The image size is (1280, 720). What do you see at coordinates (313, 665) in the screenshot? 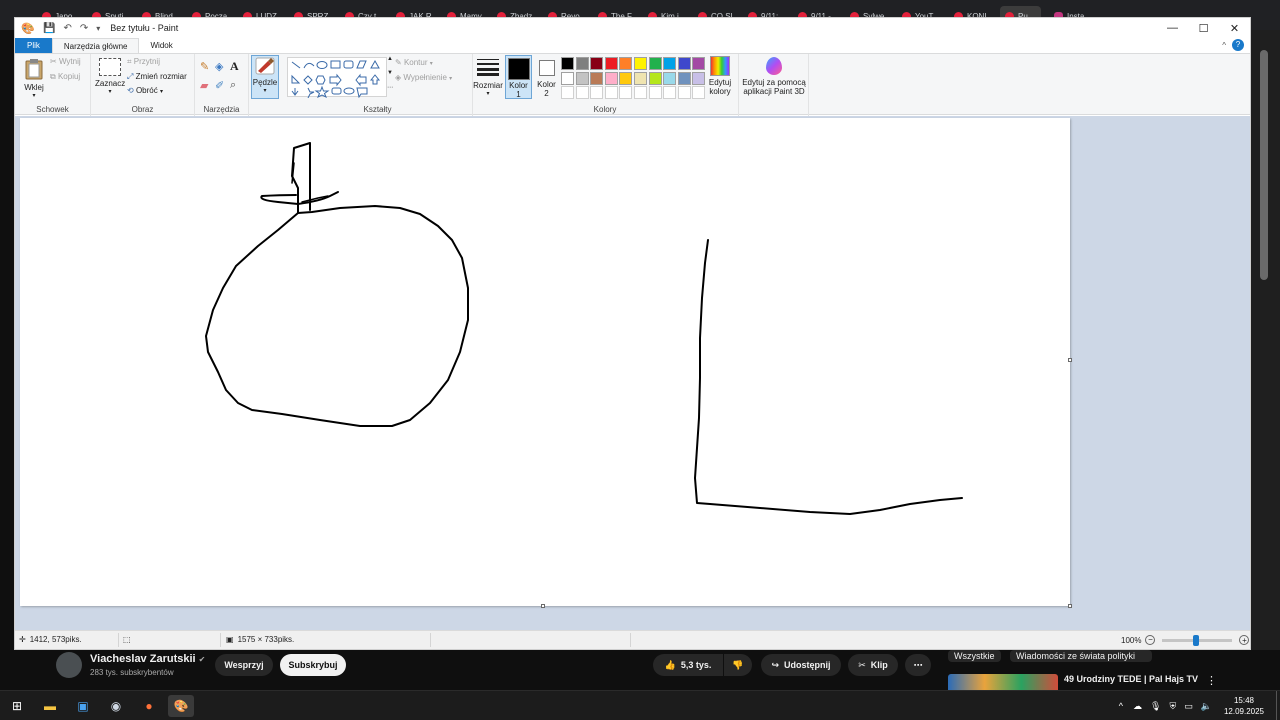
I see `subscribe-button: Subskrybuj` at bounding box center [313, 665].